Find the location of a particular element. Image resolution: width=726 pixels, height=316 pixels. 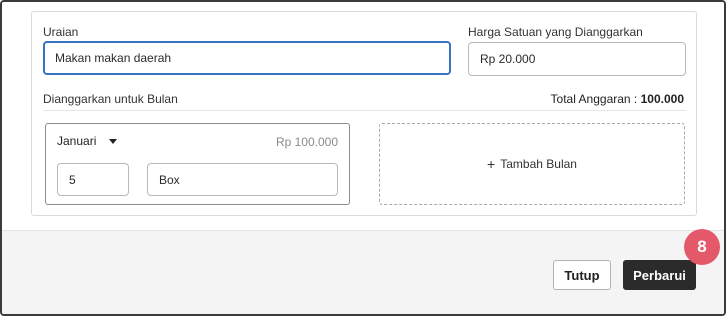

total-budget-label: Total Anggaran : is located at coordinates (594, 99).